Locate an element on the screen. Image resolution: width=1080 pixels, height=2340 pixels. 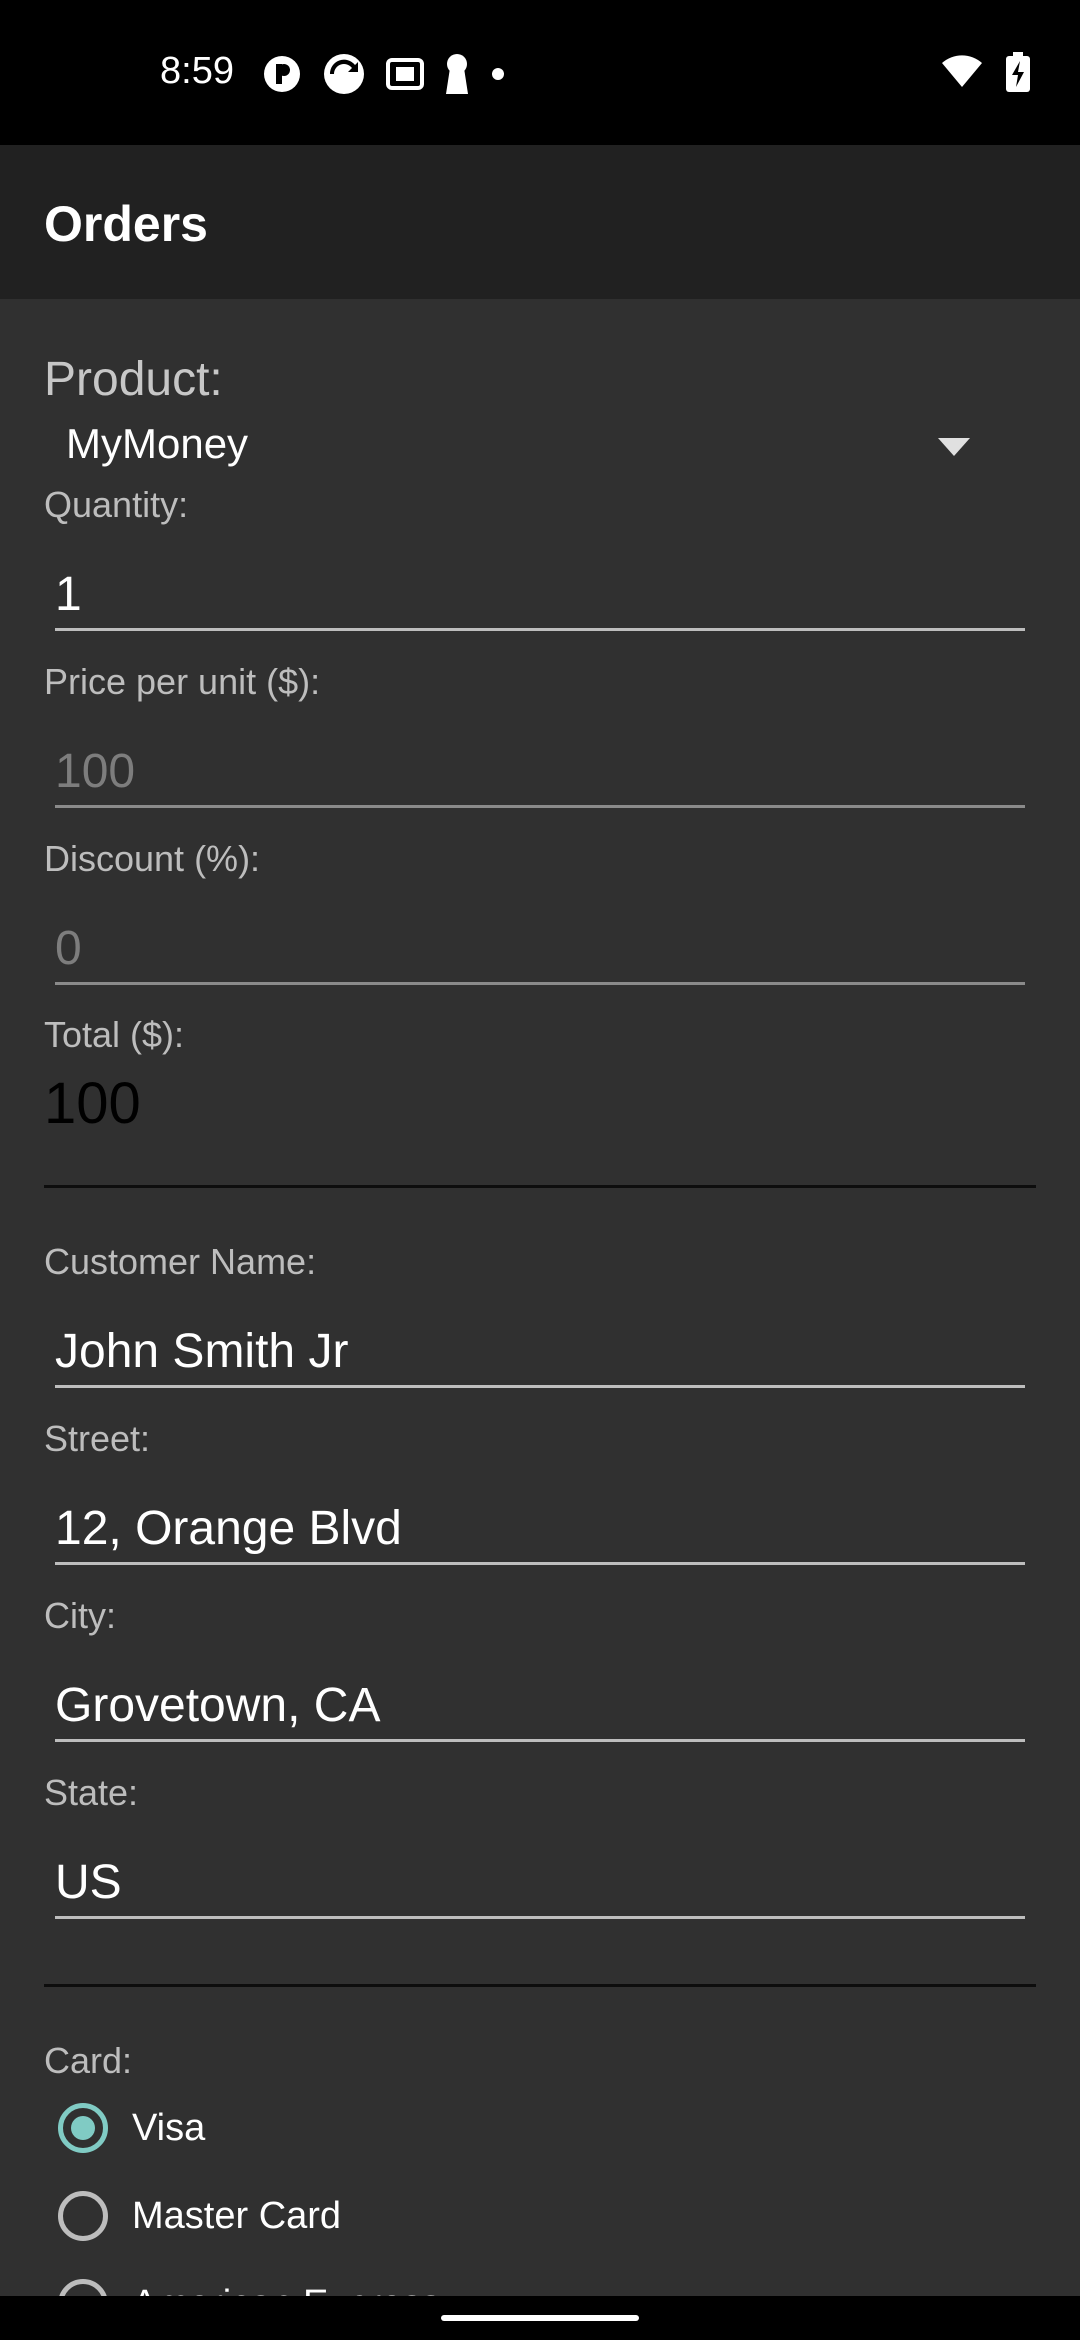
app-bar: Orders is located at coordinates (540, 222).